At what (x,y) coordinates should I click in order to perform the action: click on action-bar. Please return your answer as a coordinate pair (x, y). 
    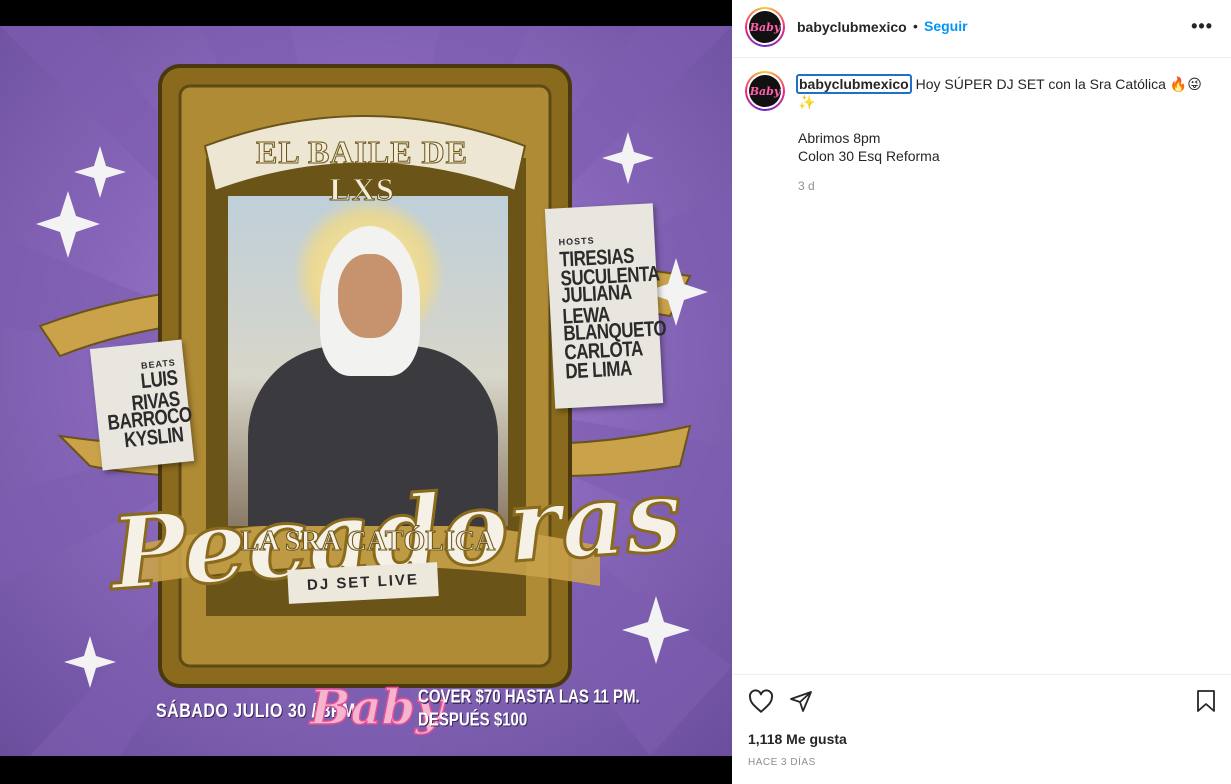
    Looking at the image, I should click on (981, 700).